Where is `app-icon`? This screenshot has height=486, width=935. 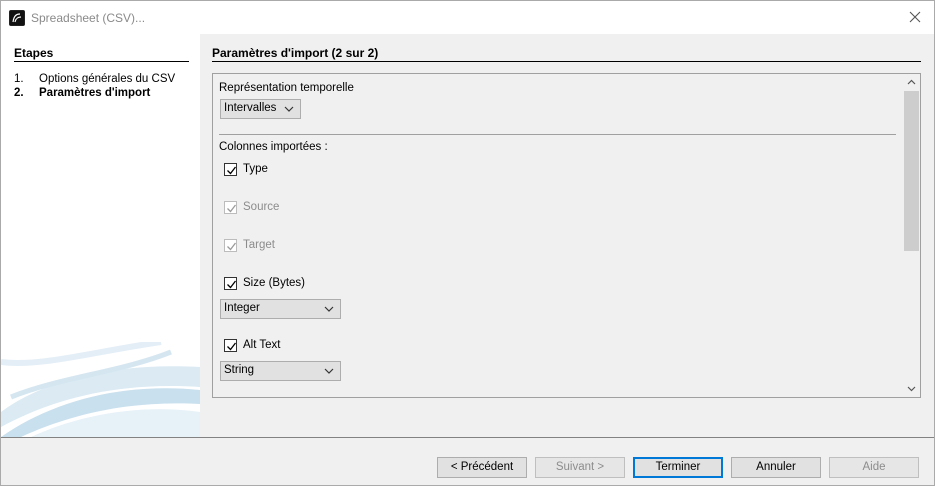 app-icon is located at coordinates (17, 18).